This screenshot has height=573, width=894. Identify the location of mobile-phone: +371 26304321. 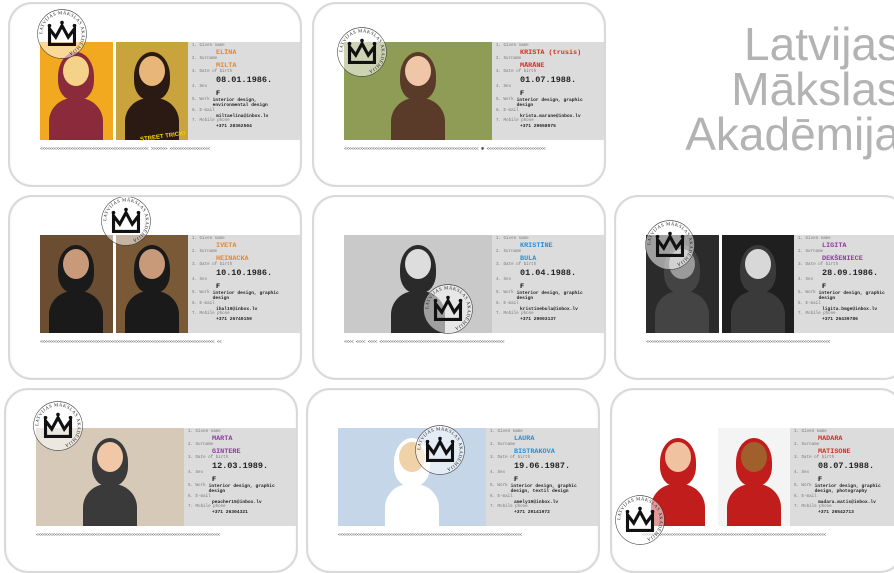
(230, 513).